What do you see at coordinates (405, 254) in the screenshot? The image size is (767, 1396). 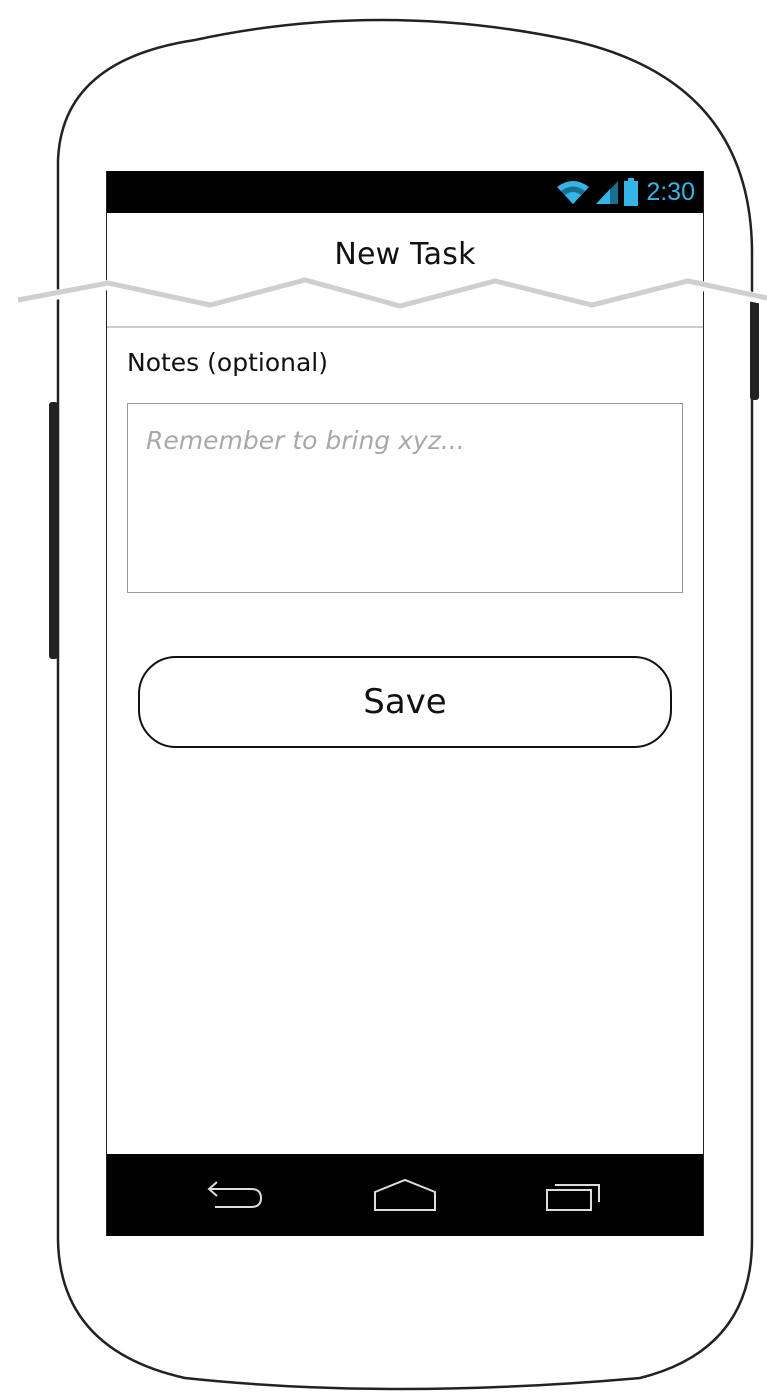 I see `page-title: New Task` at bounding box center [405, 254].